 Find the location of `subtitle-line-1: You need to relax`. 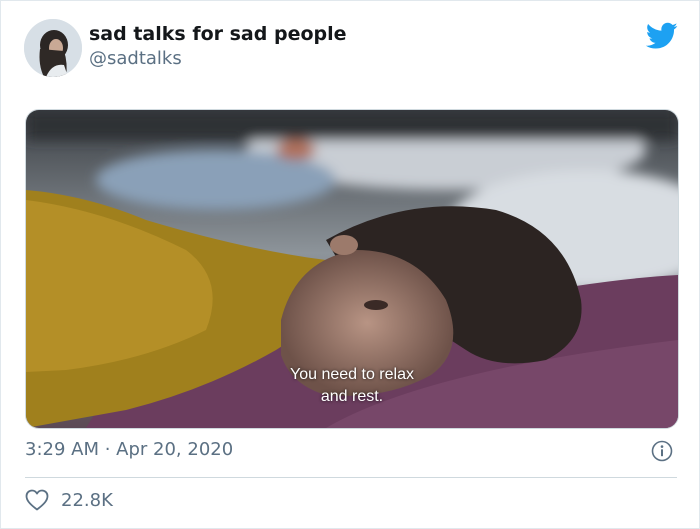

subtitle-line-1: You need to relax is located at coordinates (352, 374).